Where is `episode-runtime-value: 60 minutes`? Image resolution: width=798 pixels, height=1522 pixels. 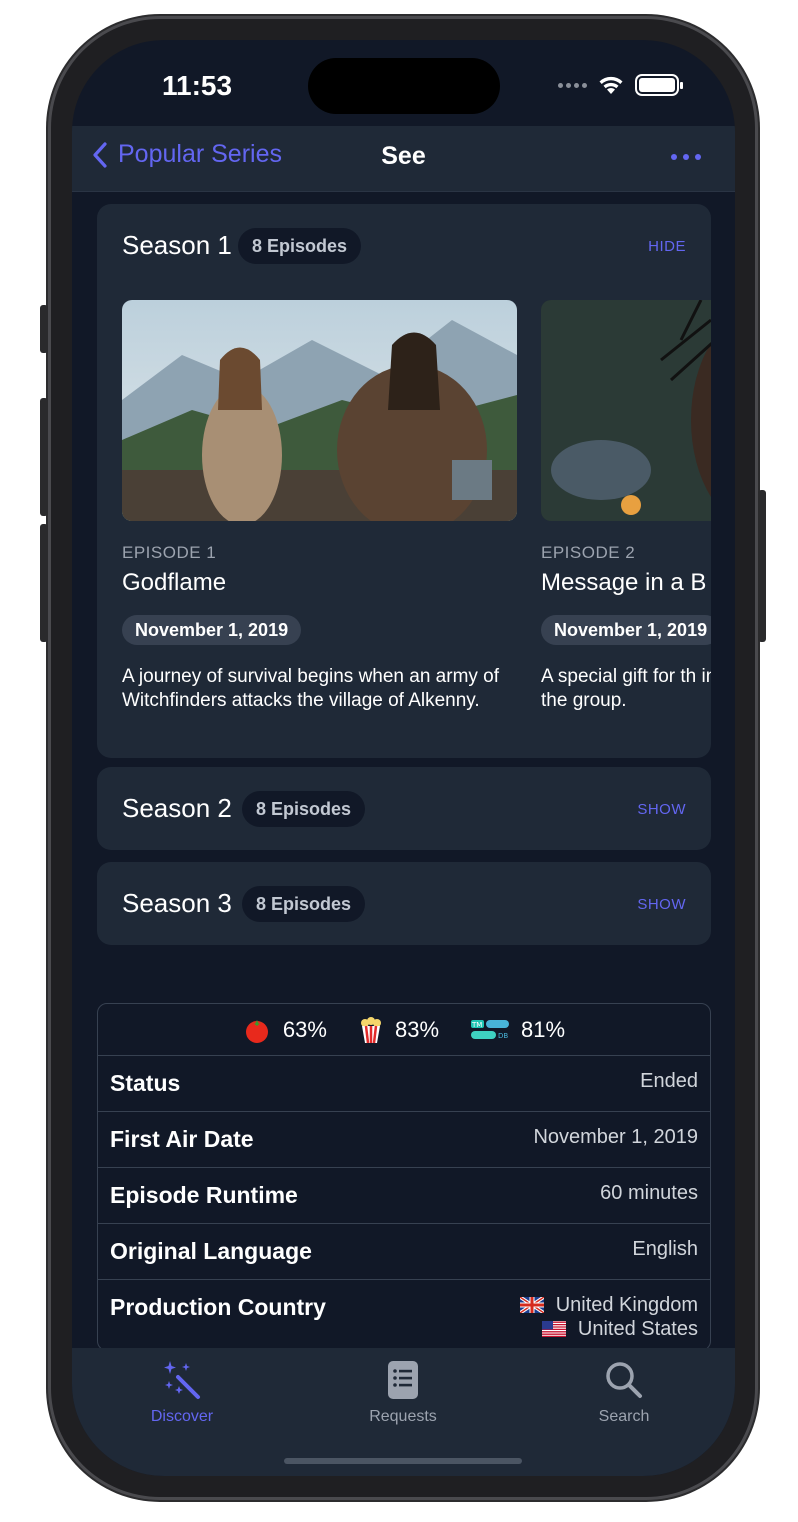
episode-runtime-value: 60 minutes is located at coordinates (649, 1193).